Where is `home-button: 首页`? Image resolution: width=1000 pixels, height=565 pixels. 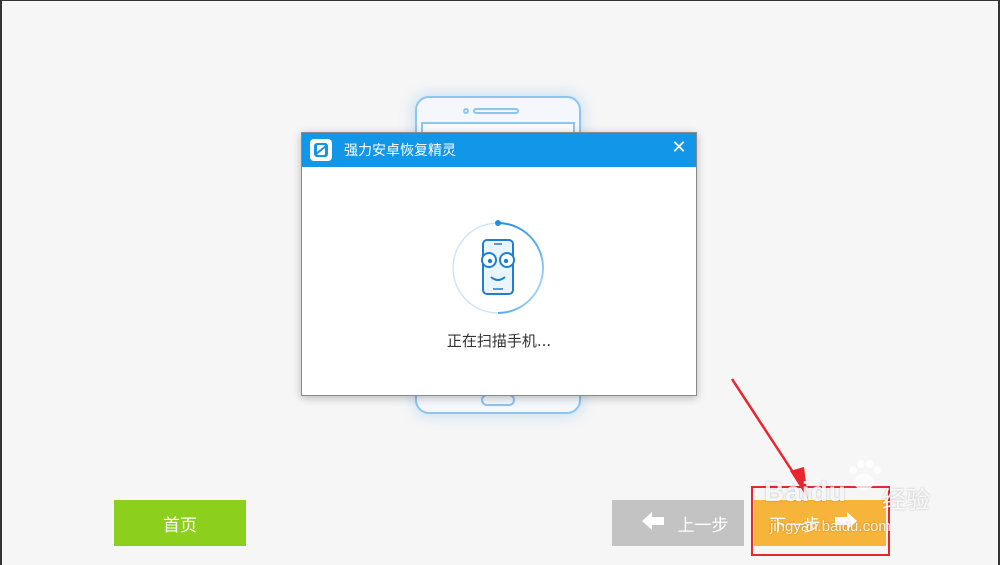
home-button: 首页 is located at coordinates (180, 523).